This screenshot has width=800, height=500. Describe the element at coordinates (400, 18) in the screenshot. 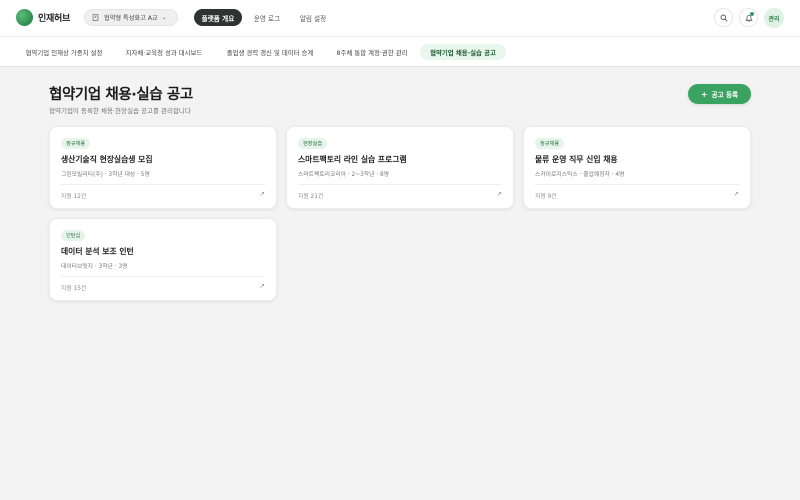

I see `top-bar: 인재허브 협약형 특성화고 A교 ⌄ 플랫폼 개요 운영 로그 알림 설정 관리` at that location.